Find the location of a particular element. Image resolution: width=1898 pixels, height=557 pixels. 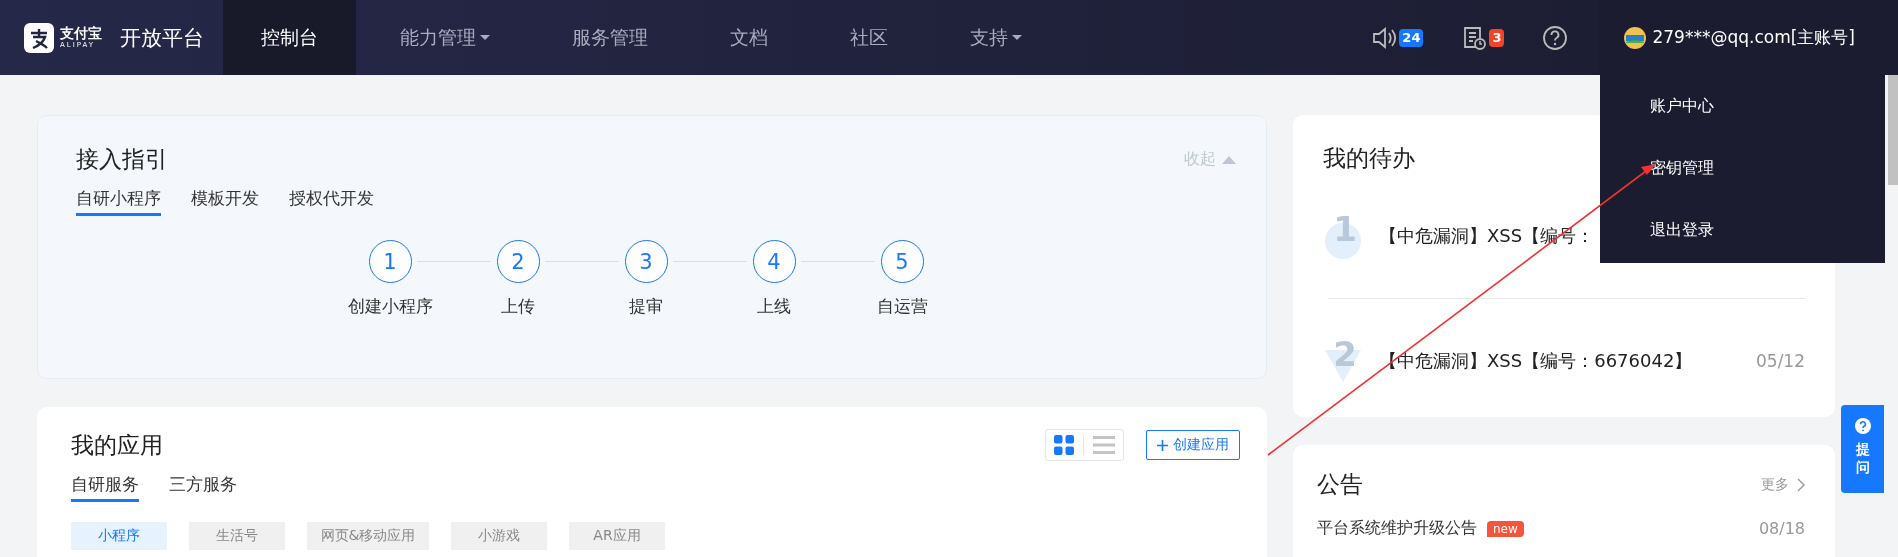

step-number: 4 is located at coordinates (774, 261).